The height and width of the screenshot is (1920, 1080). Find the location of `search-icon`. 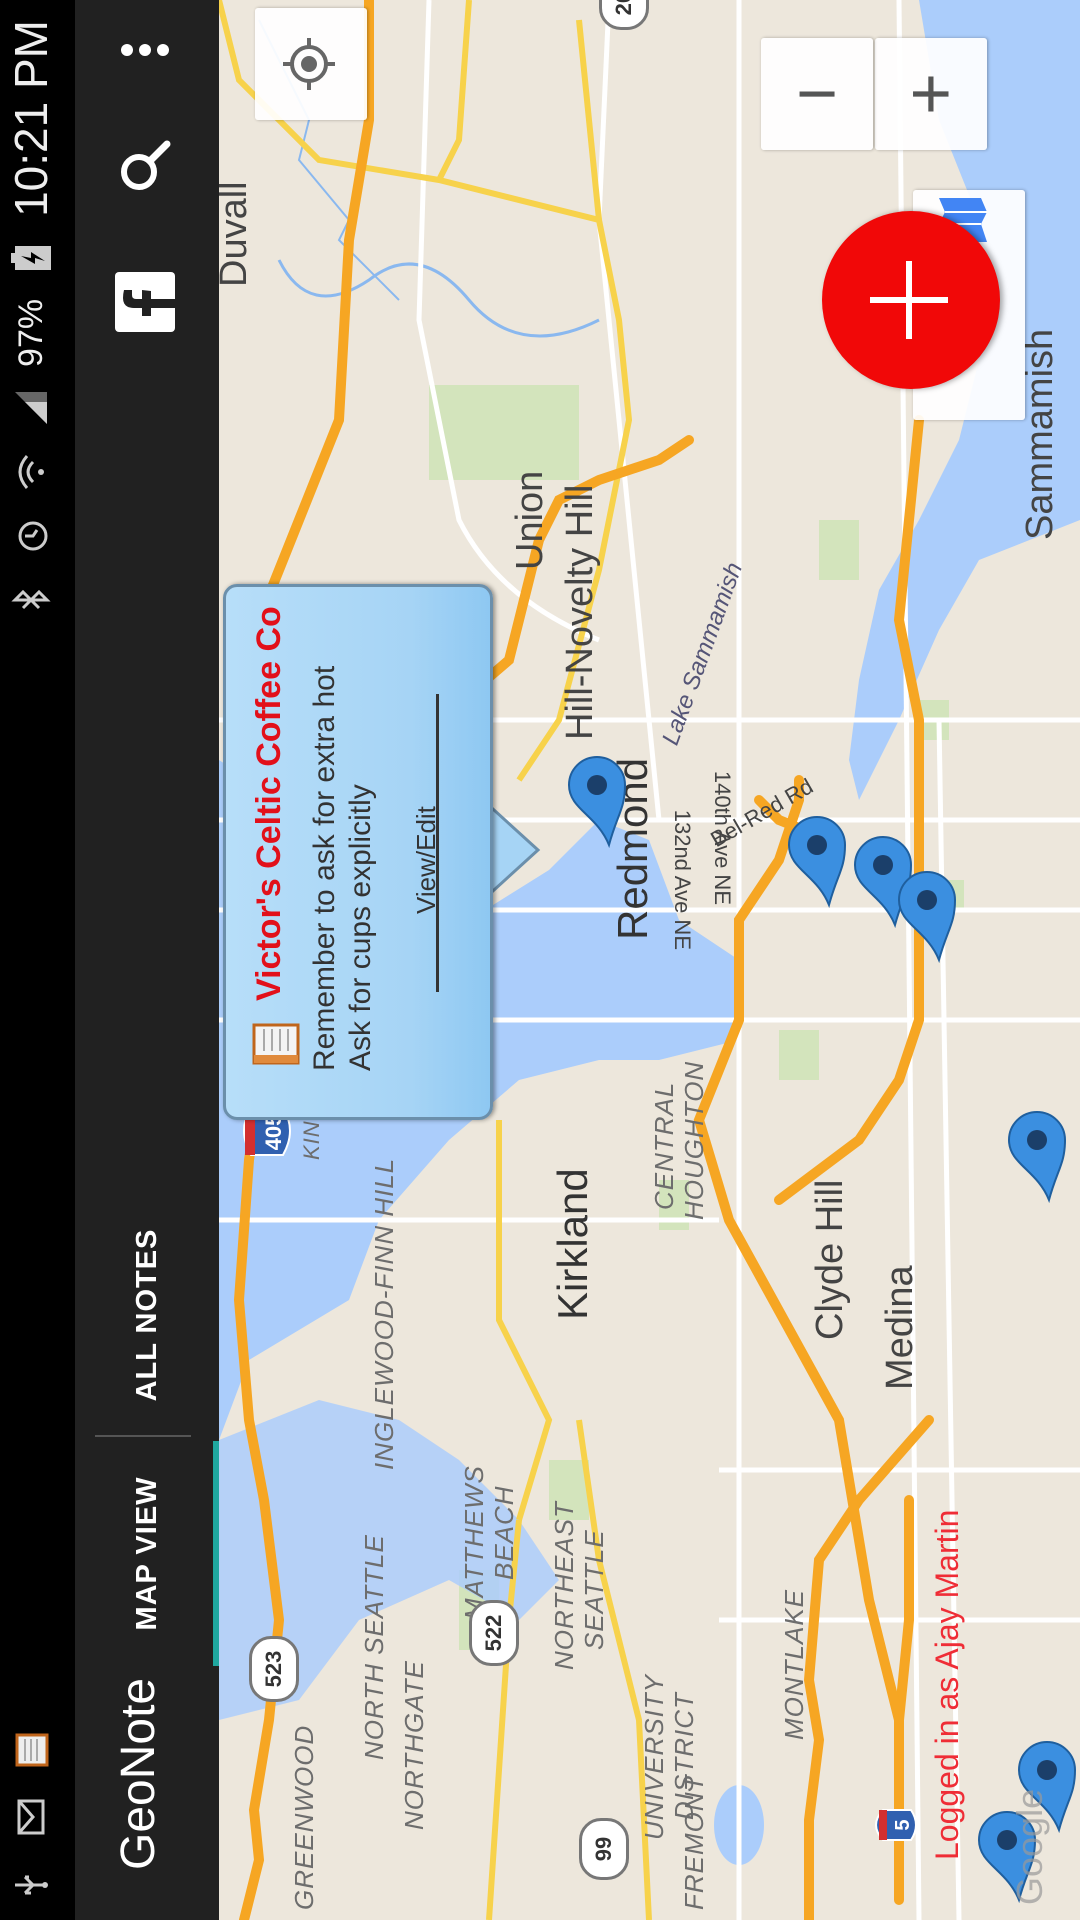

search-icon is located at coordinates (147, 166).